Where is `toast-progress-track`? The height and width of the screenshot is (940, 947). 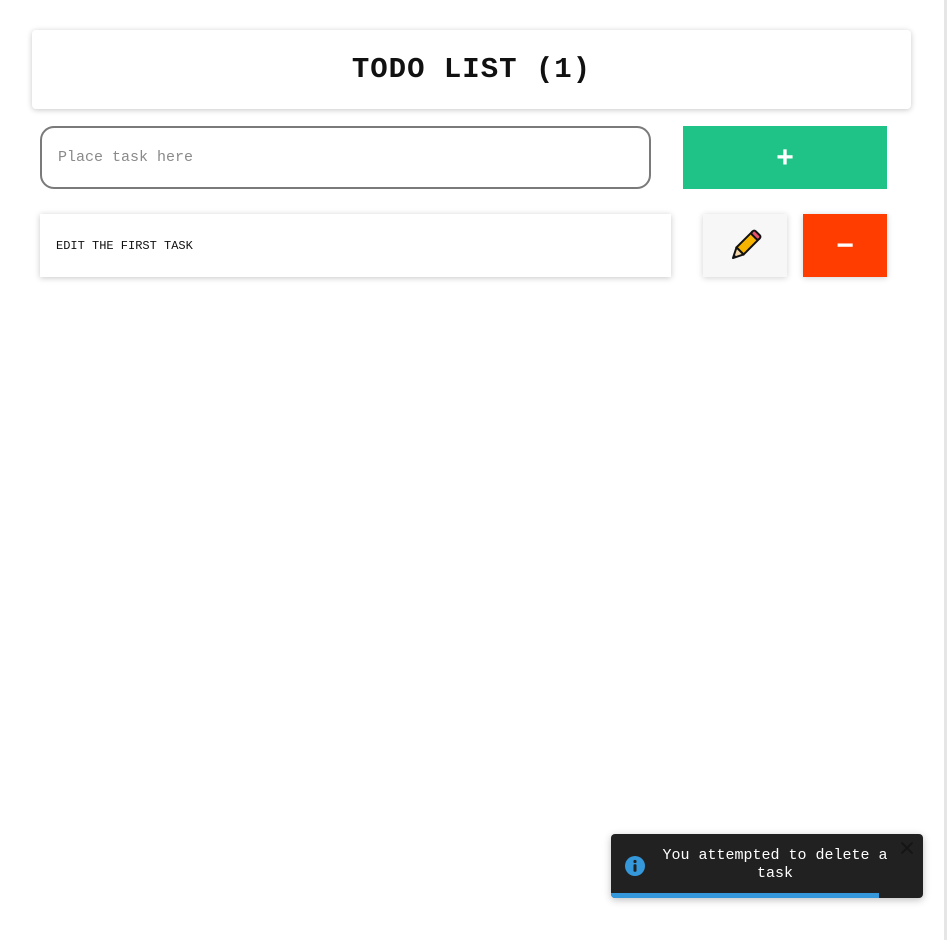 toast-progress-track is located at coordinates (767, 895).